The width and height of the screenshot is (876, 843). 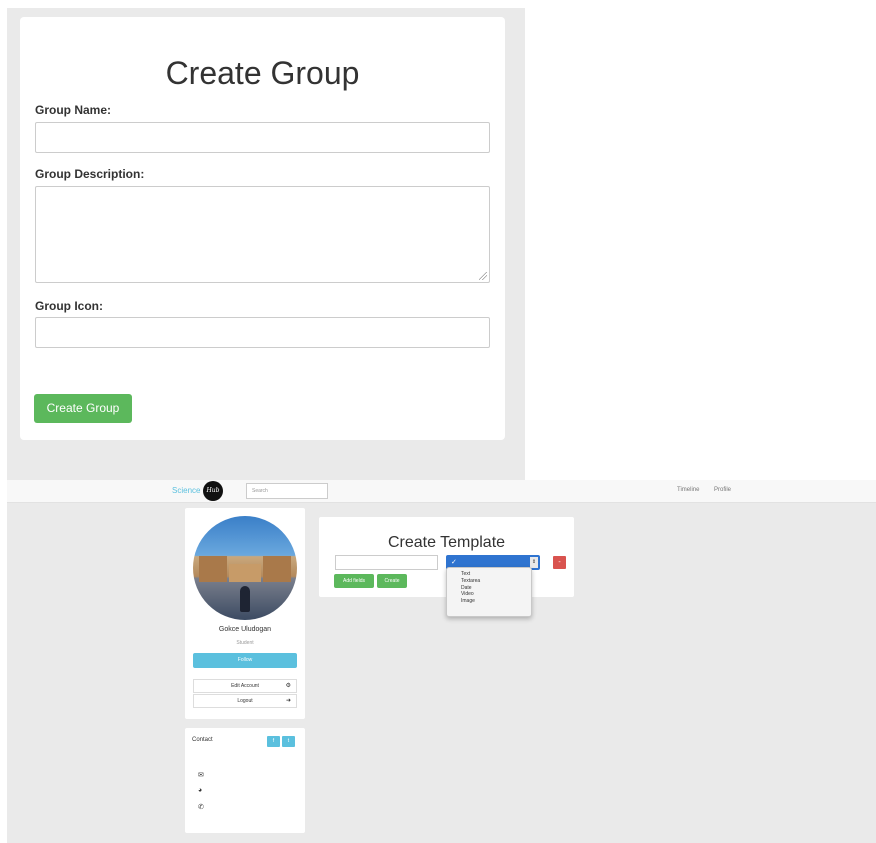 What do you see at coordinates (213, 491) in the screenshot?
I see `brand-logo-badge: Hub` at bounding box center [213, 491].